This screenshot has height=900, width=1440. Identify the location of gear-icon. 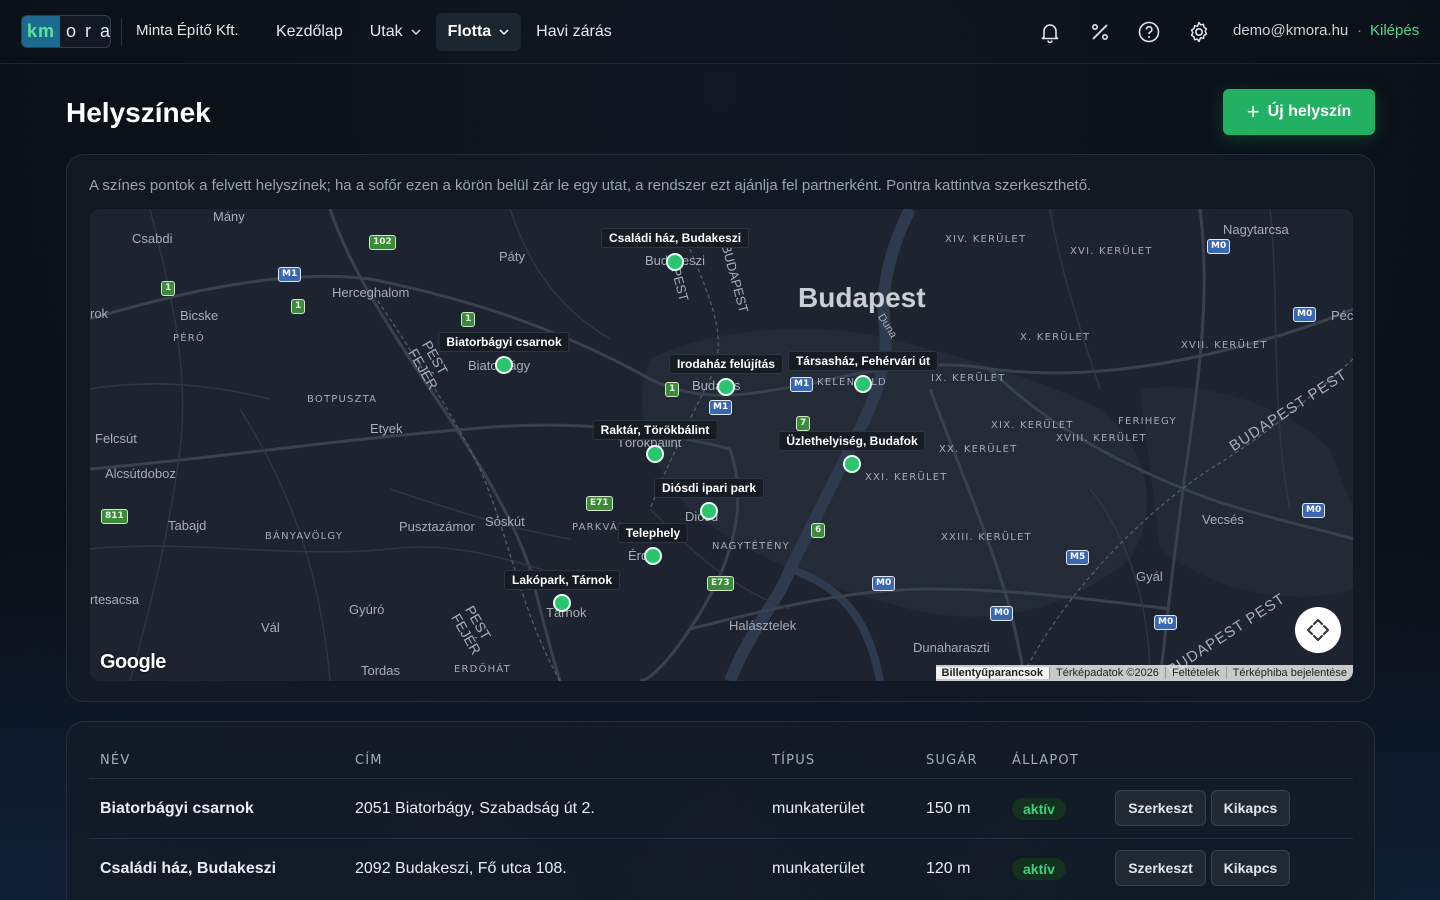
(1199, 32).